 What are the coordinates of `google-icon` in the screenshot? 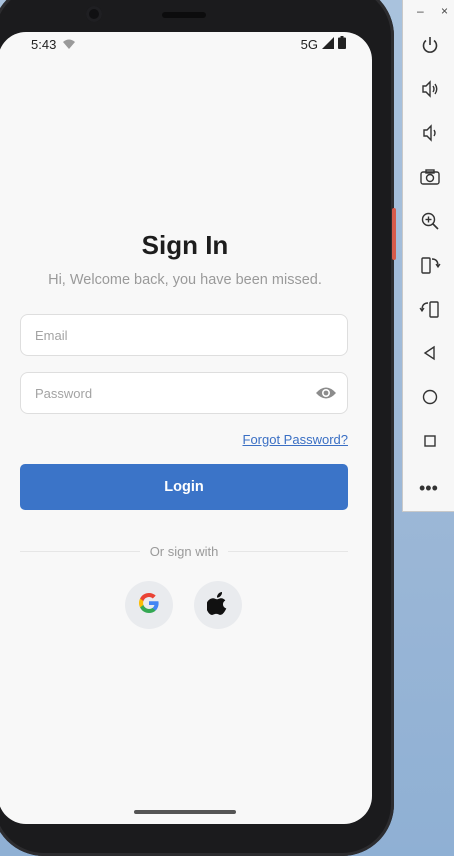 It's located at (149, 605).